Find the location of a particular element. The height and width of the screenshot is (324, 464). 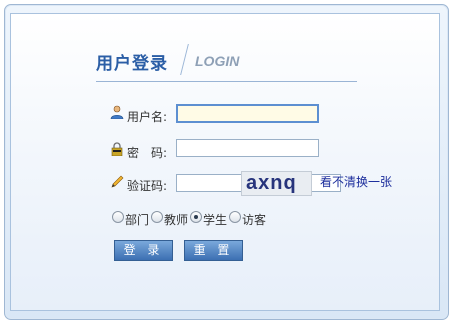

role-radio-visitor is located at coordinates (235, 217).